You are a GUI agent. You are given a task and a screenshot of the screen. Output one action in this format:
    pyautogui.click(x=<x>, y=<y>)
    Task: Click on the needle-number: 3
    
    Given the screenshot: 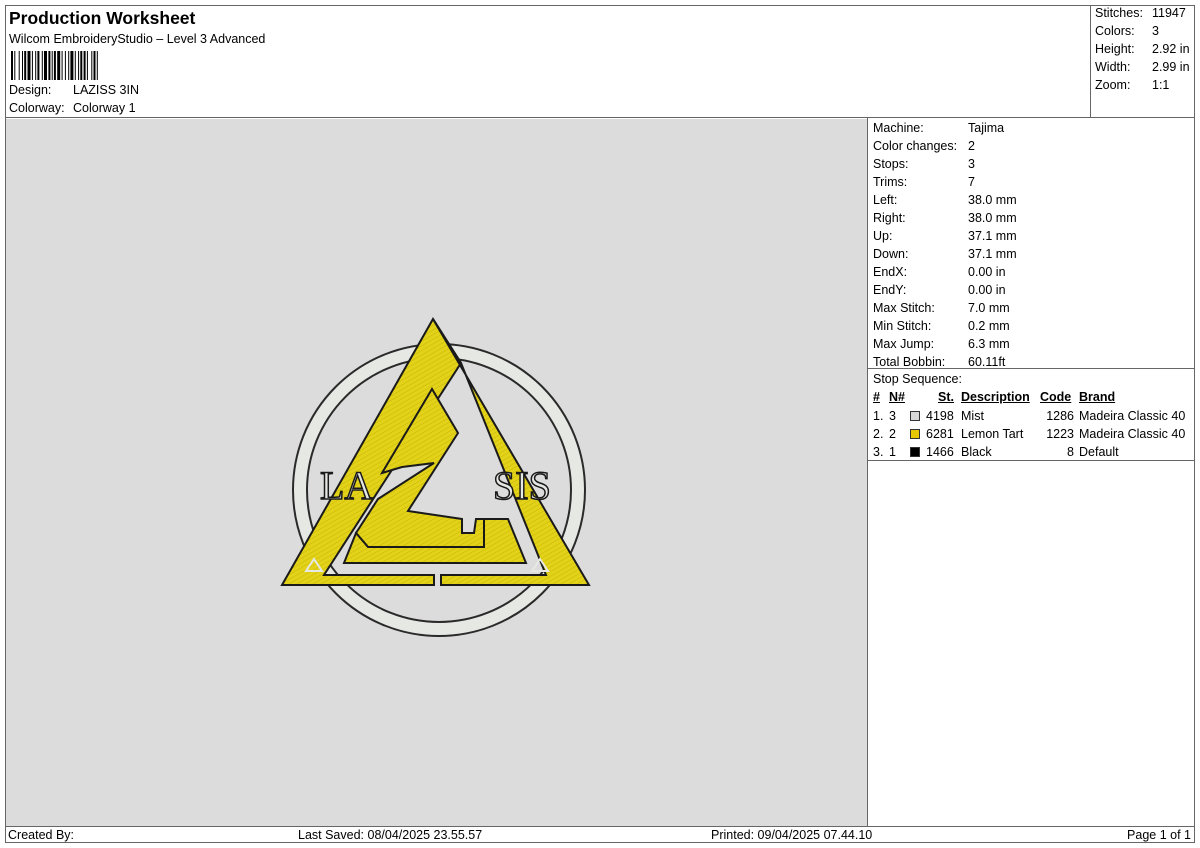 What is the action you would take?
    pyautogui.click(x=892, y=416)
    